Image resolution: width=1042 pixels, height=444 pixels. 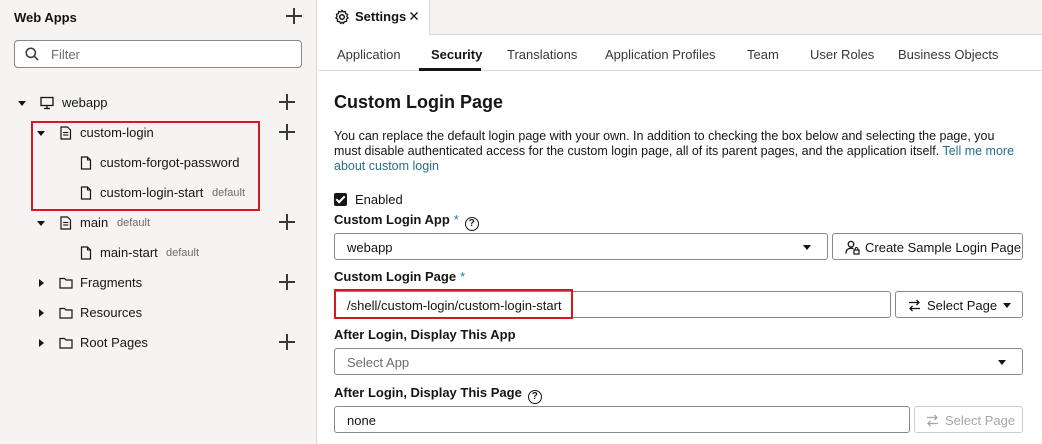 I want to click on highlight-box-custom-login, so click(x=145, y=166).